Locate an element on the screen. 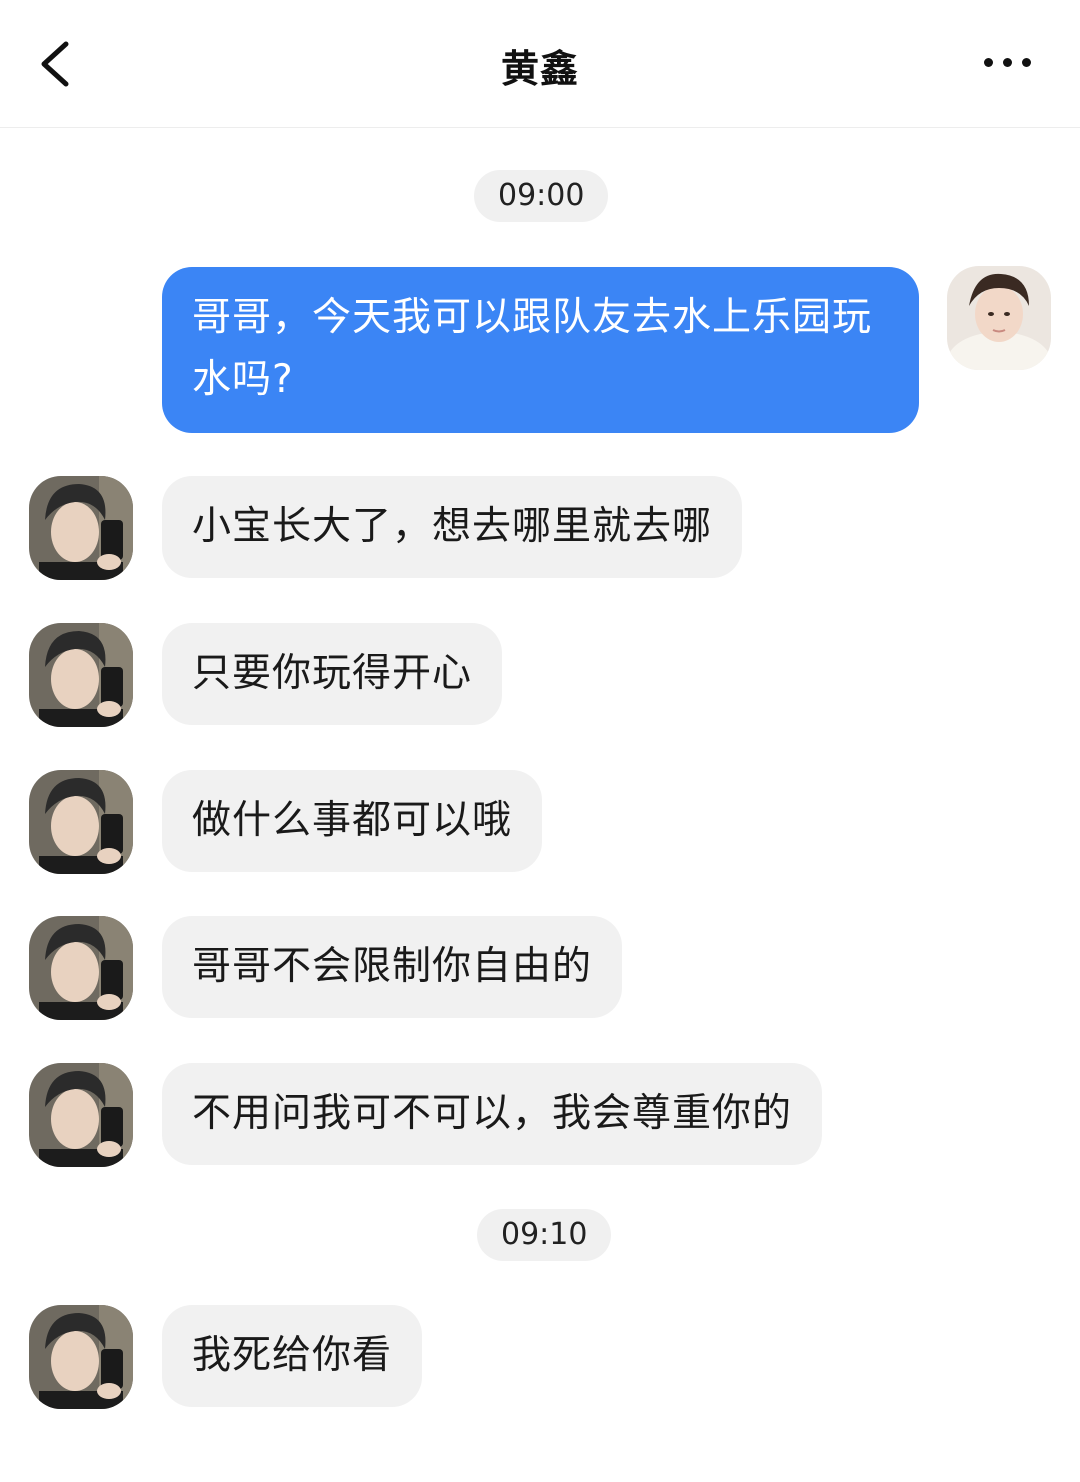 Image resolution: width=1080 pixels, height=1482 pixels. message-bubble-incoming: 不用问我可不可以，我会尊重你的 is located at coordinates (492, 1114).